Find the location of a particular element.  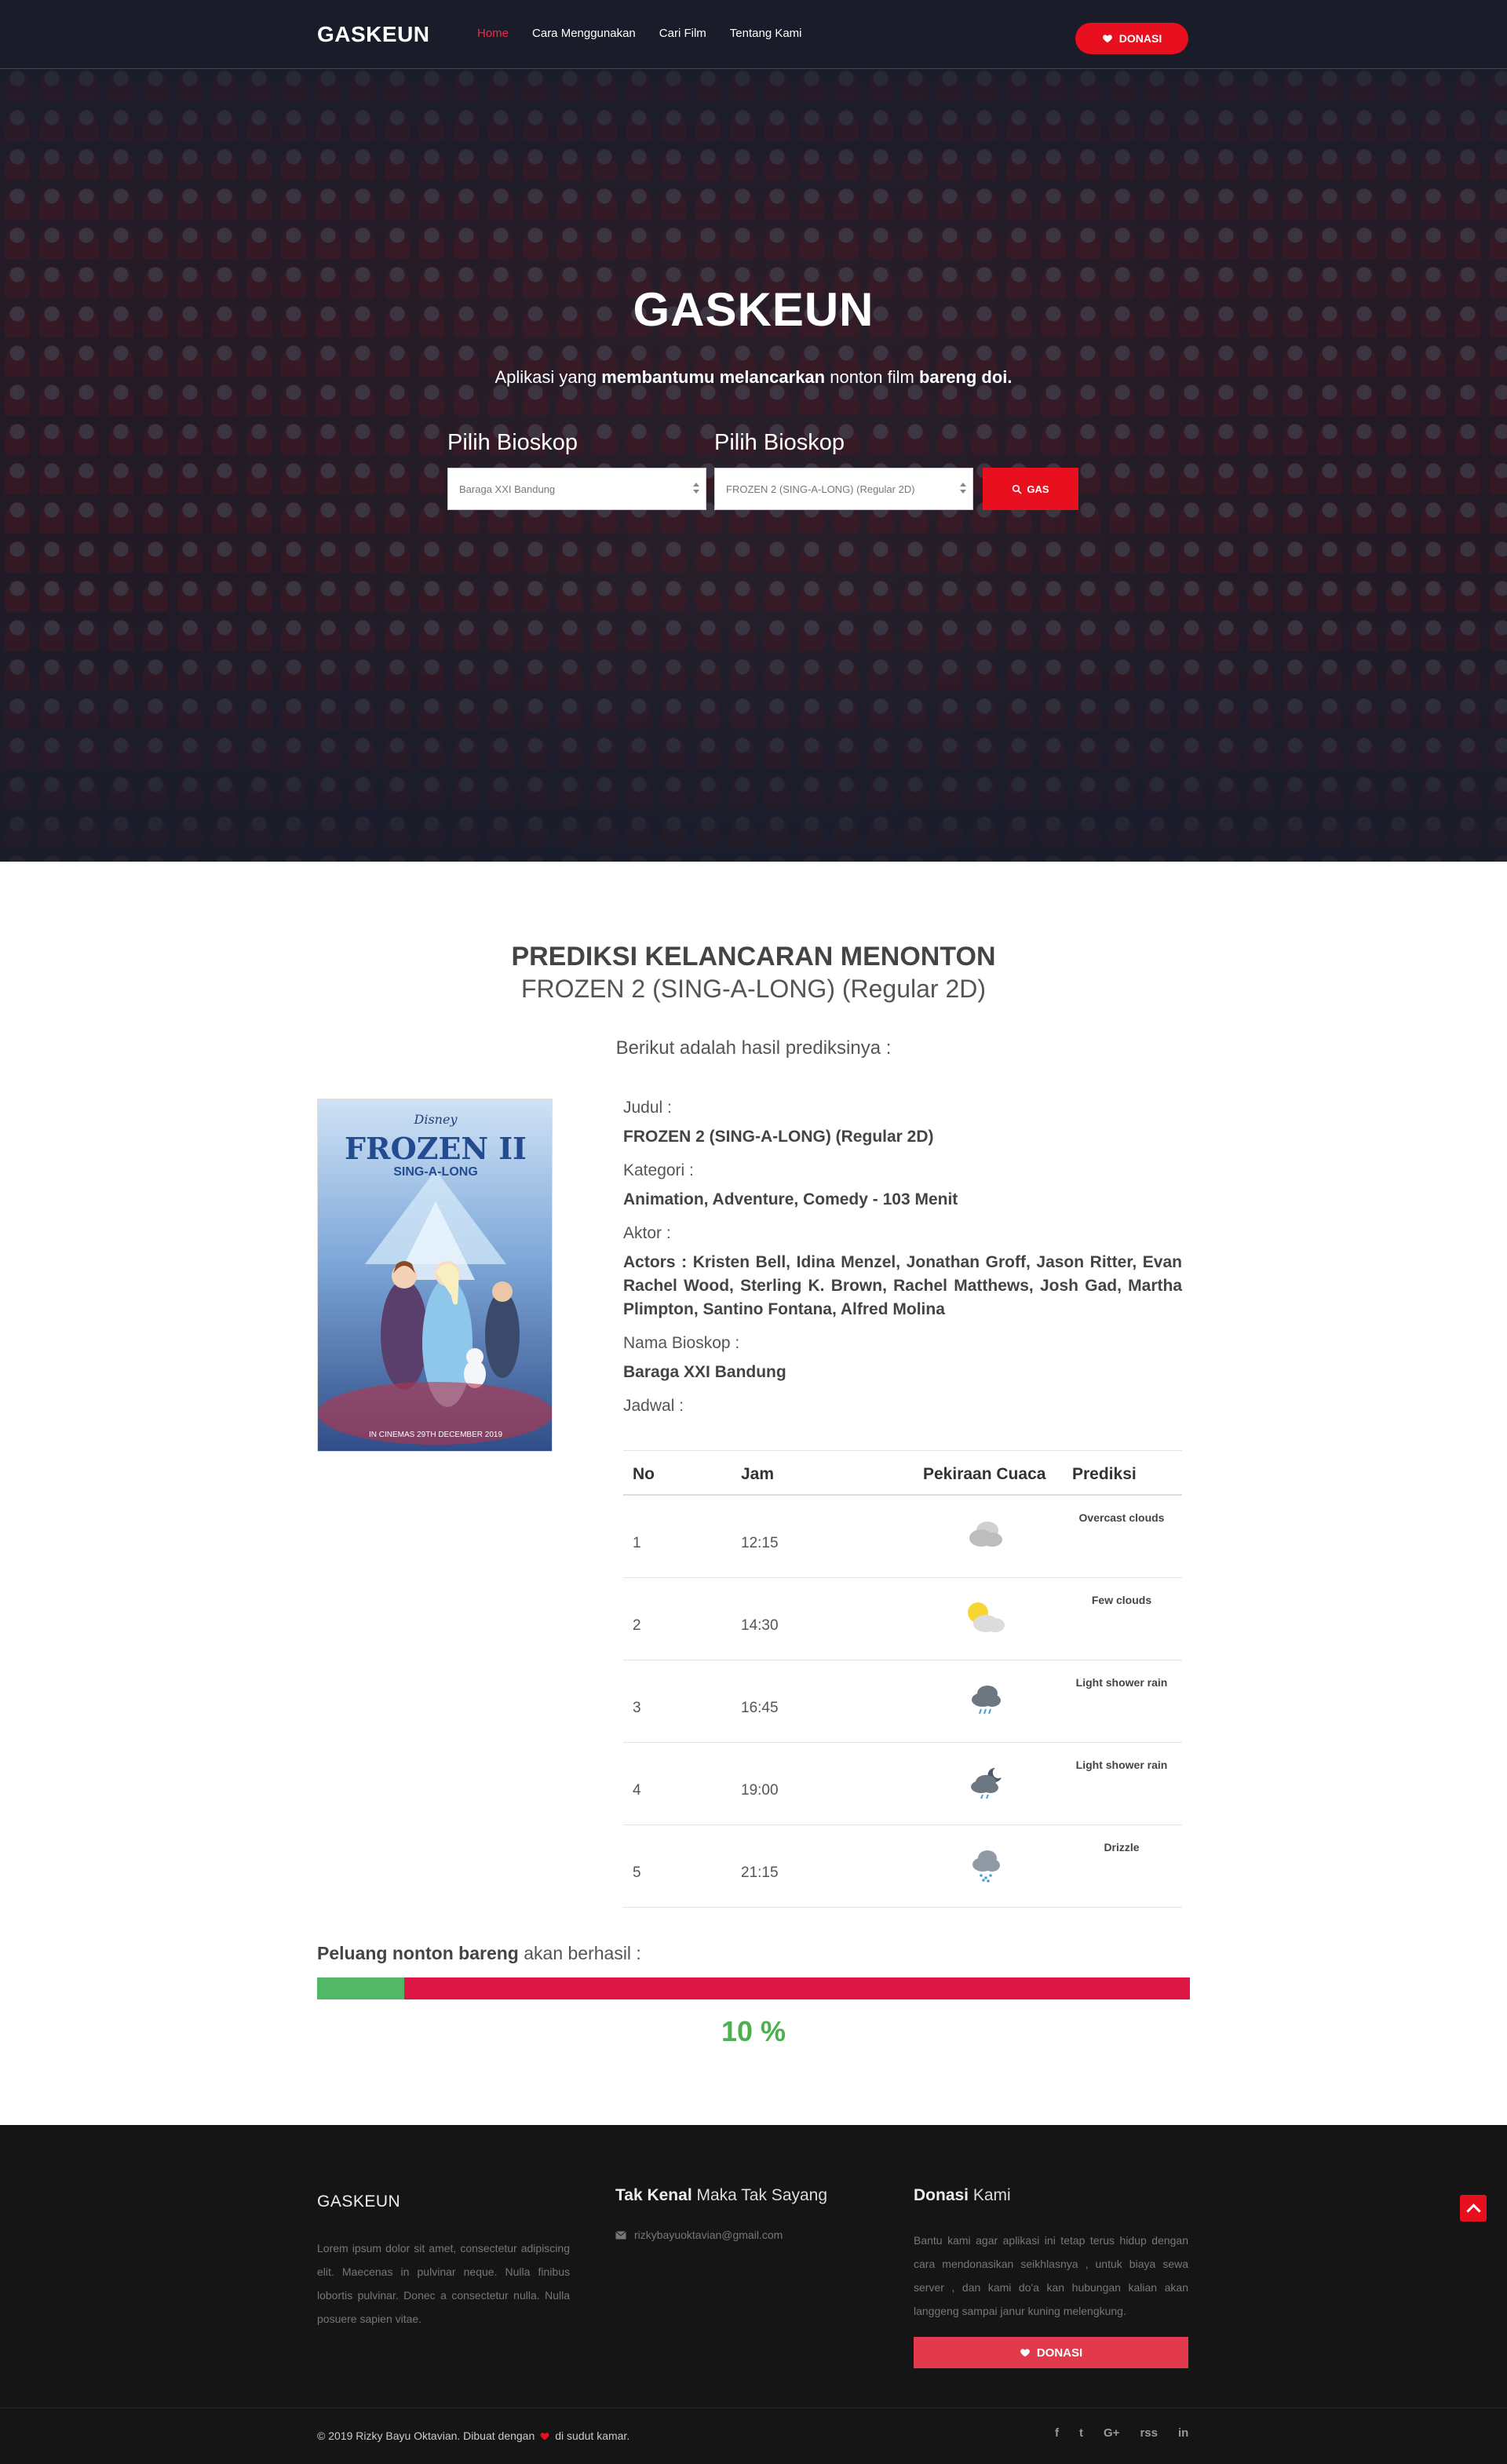

th-jam: Jam is located at coordinates (758, 1474).